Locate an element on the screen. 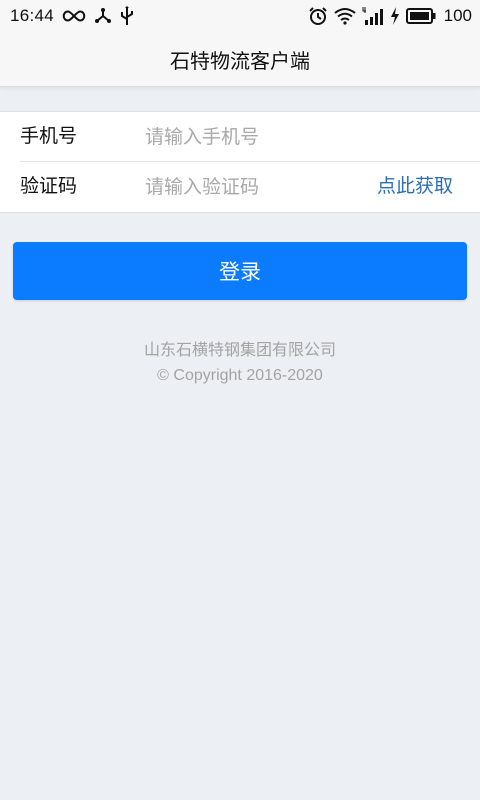 The height and width of the screenshot is (800, 480). status-bar: 16:44 100 is located at coordinates (240, 16).